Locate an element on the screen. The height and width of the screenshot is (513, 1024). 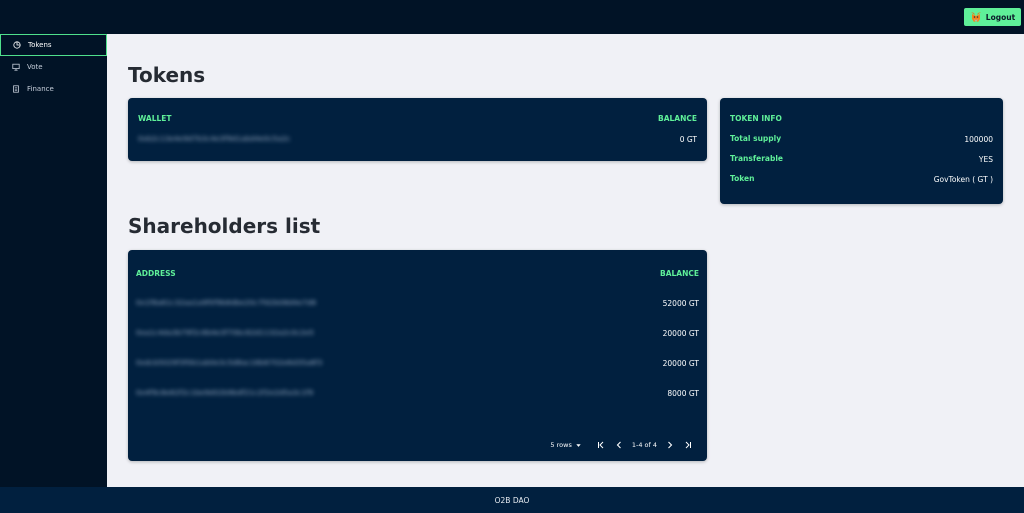
token-label: Token is located at coordinates (742, 178).